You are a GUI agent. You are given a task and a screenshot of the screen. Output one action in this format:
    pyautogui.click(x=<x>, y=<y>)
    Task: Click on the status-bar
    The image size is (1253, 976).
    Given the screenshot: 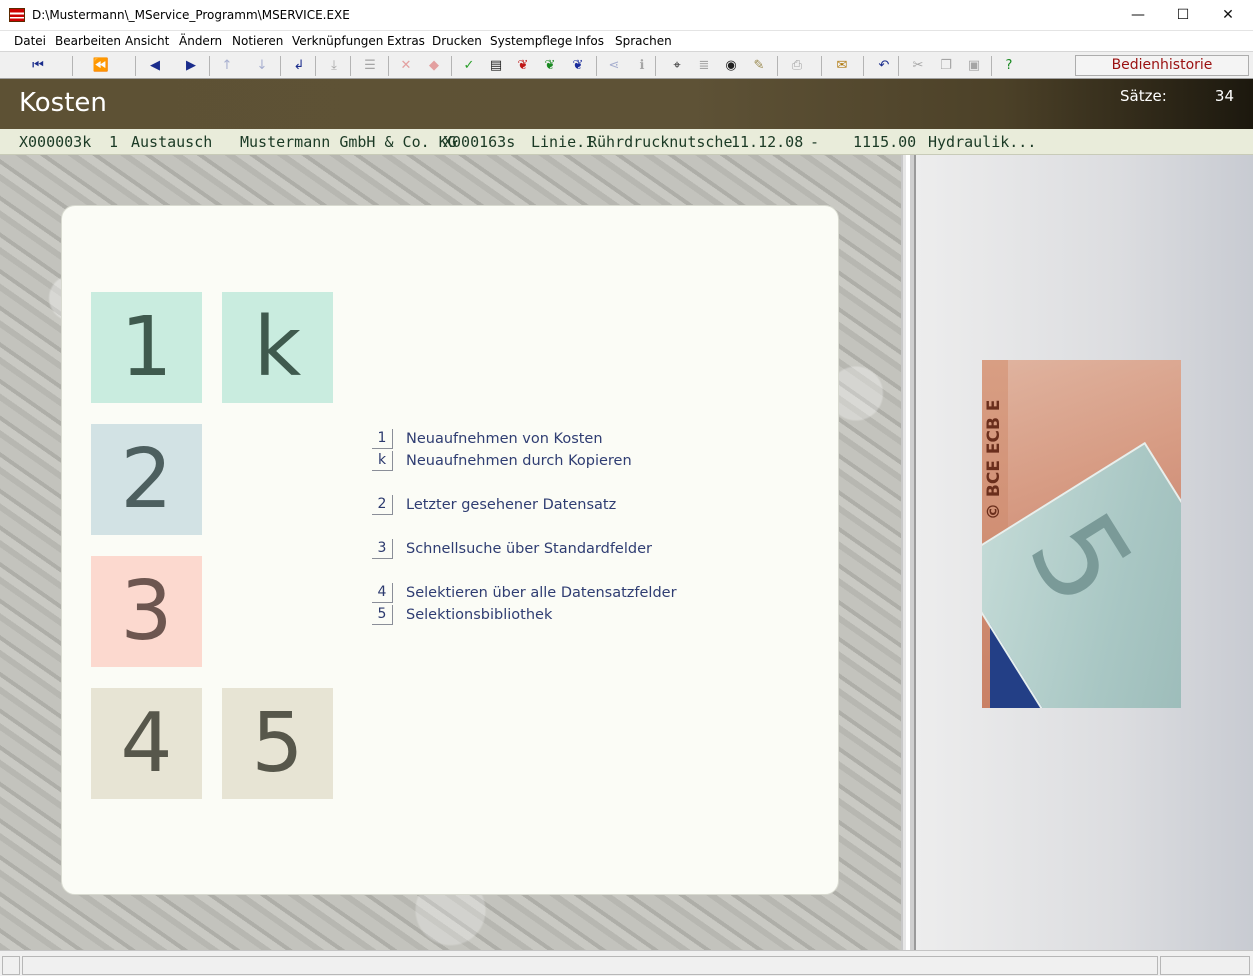 What is the action you would take?
    pyautogui.click(x=626, y=963)
    